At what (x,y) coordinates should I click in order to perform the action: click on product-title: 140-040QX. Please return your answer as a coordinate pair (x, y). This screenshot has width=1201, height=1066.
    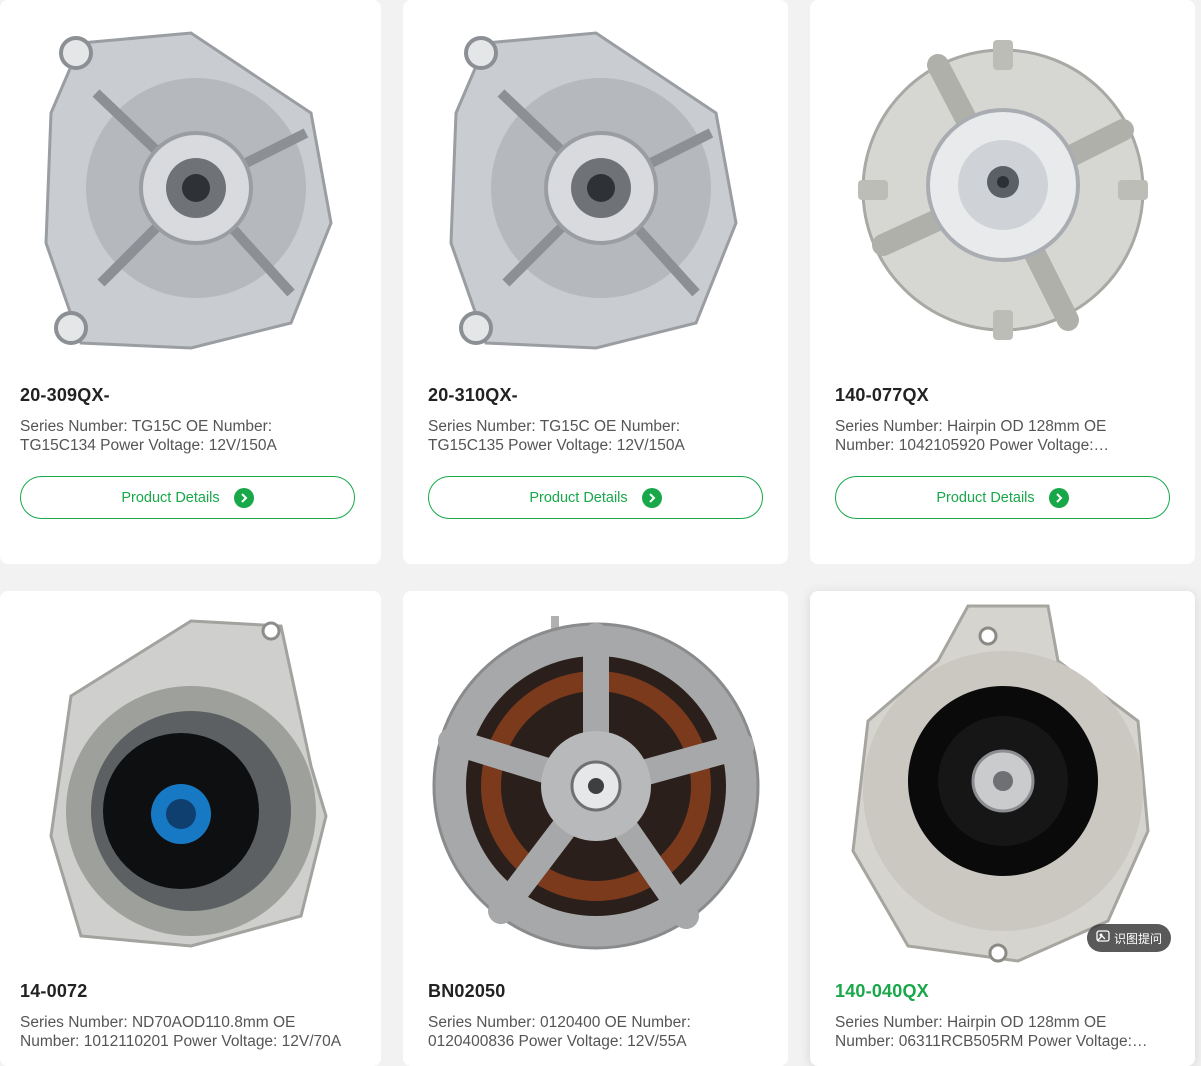
    Looking at the image, I should click on (882, 991).